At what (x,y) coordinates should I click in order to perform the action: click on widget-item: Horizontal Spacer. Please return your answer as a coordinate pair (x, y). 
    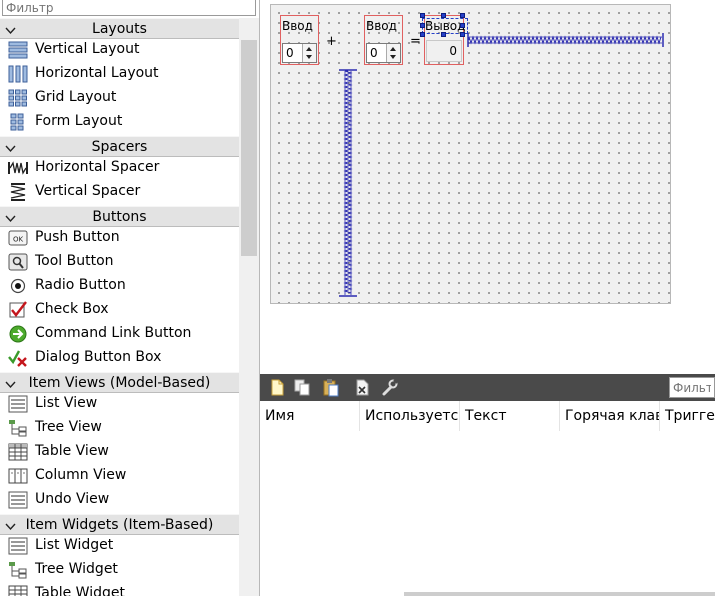
    Looking at the image, I should click on (119, 168).